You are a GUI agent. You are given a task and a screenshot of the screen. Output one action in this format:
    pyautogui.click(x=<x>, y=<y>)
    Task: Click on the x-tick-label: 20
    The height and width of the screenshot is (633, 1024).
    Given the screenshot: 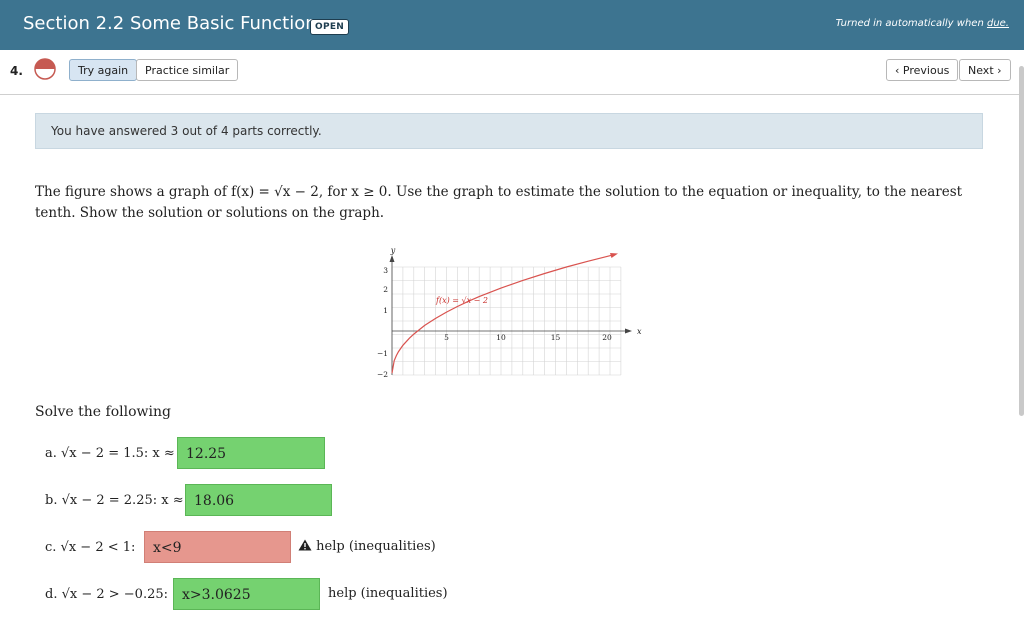 What is the action you would take?
    pyautogui.click(x=607, y=337)
    